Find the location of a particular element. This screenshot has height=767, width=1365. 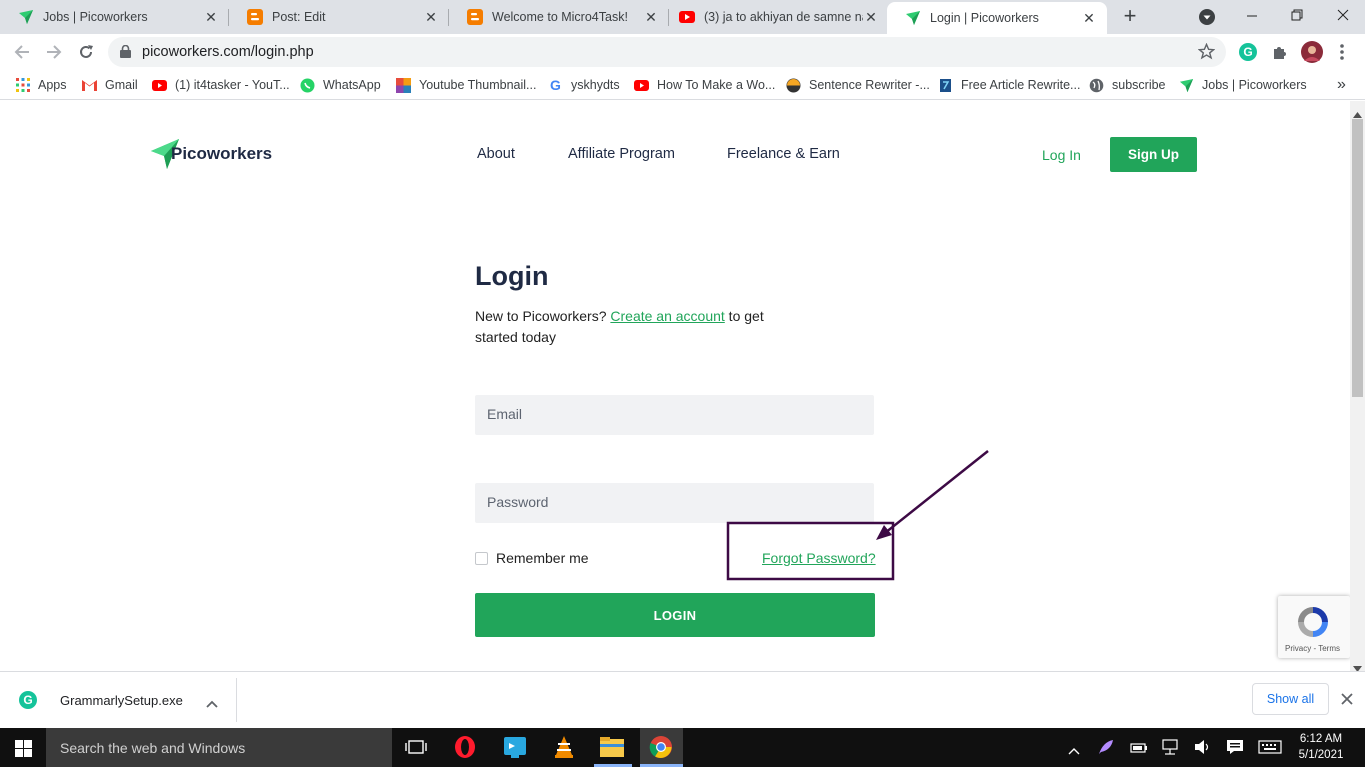

url-text: picoworkers.com/login.php is located at coordinates (228, 52).